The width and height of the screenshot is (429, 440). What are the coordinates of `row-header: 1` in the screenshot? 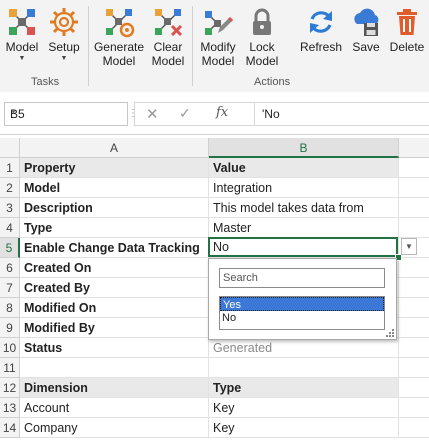 It's located at (10, 168).